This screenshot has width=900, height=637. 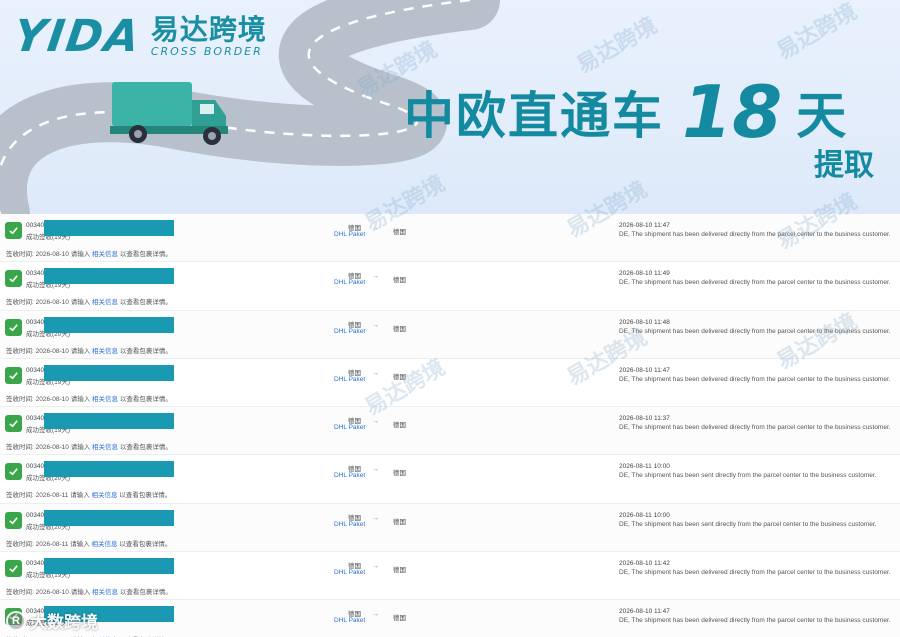 I want to click on logo-english-name: CROSS BORDER, so click(x=206, y=51).